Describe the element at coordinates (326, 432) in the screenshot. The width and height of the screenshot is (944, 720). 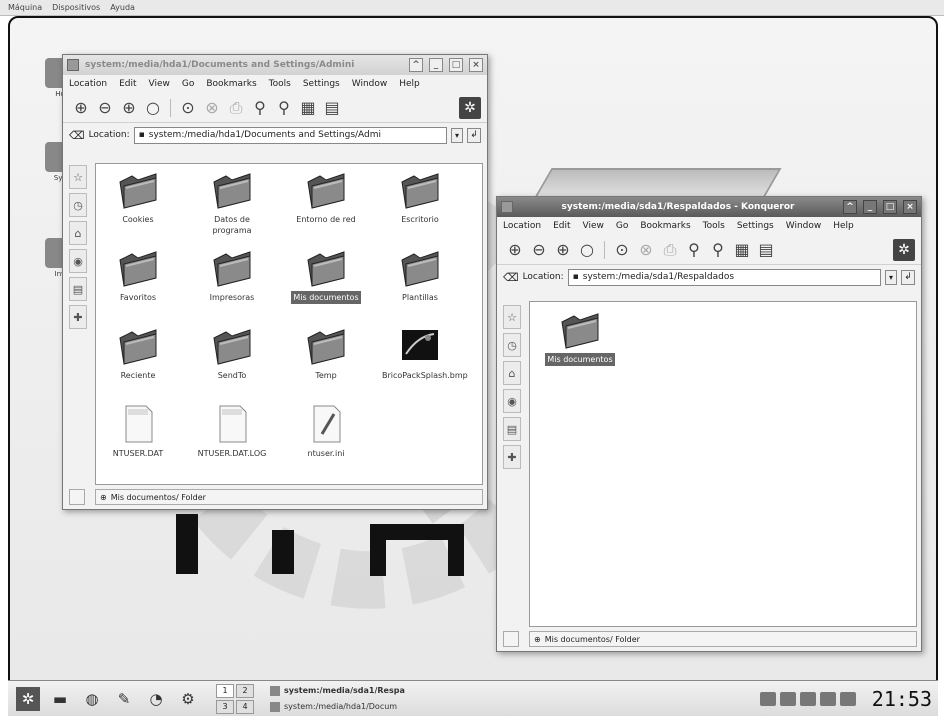
I see `file-item: ntuser.ini` at that location.